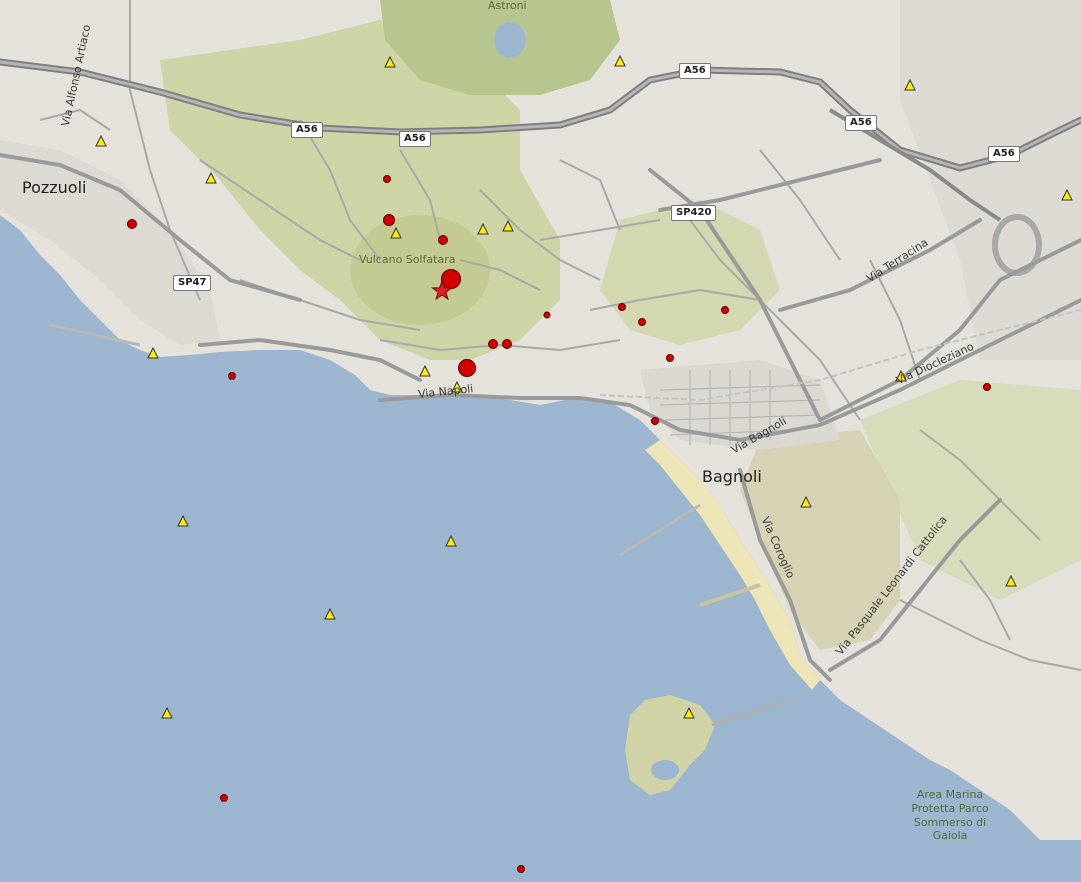  I want to click on astroni-lake, so click(510, 40).